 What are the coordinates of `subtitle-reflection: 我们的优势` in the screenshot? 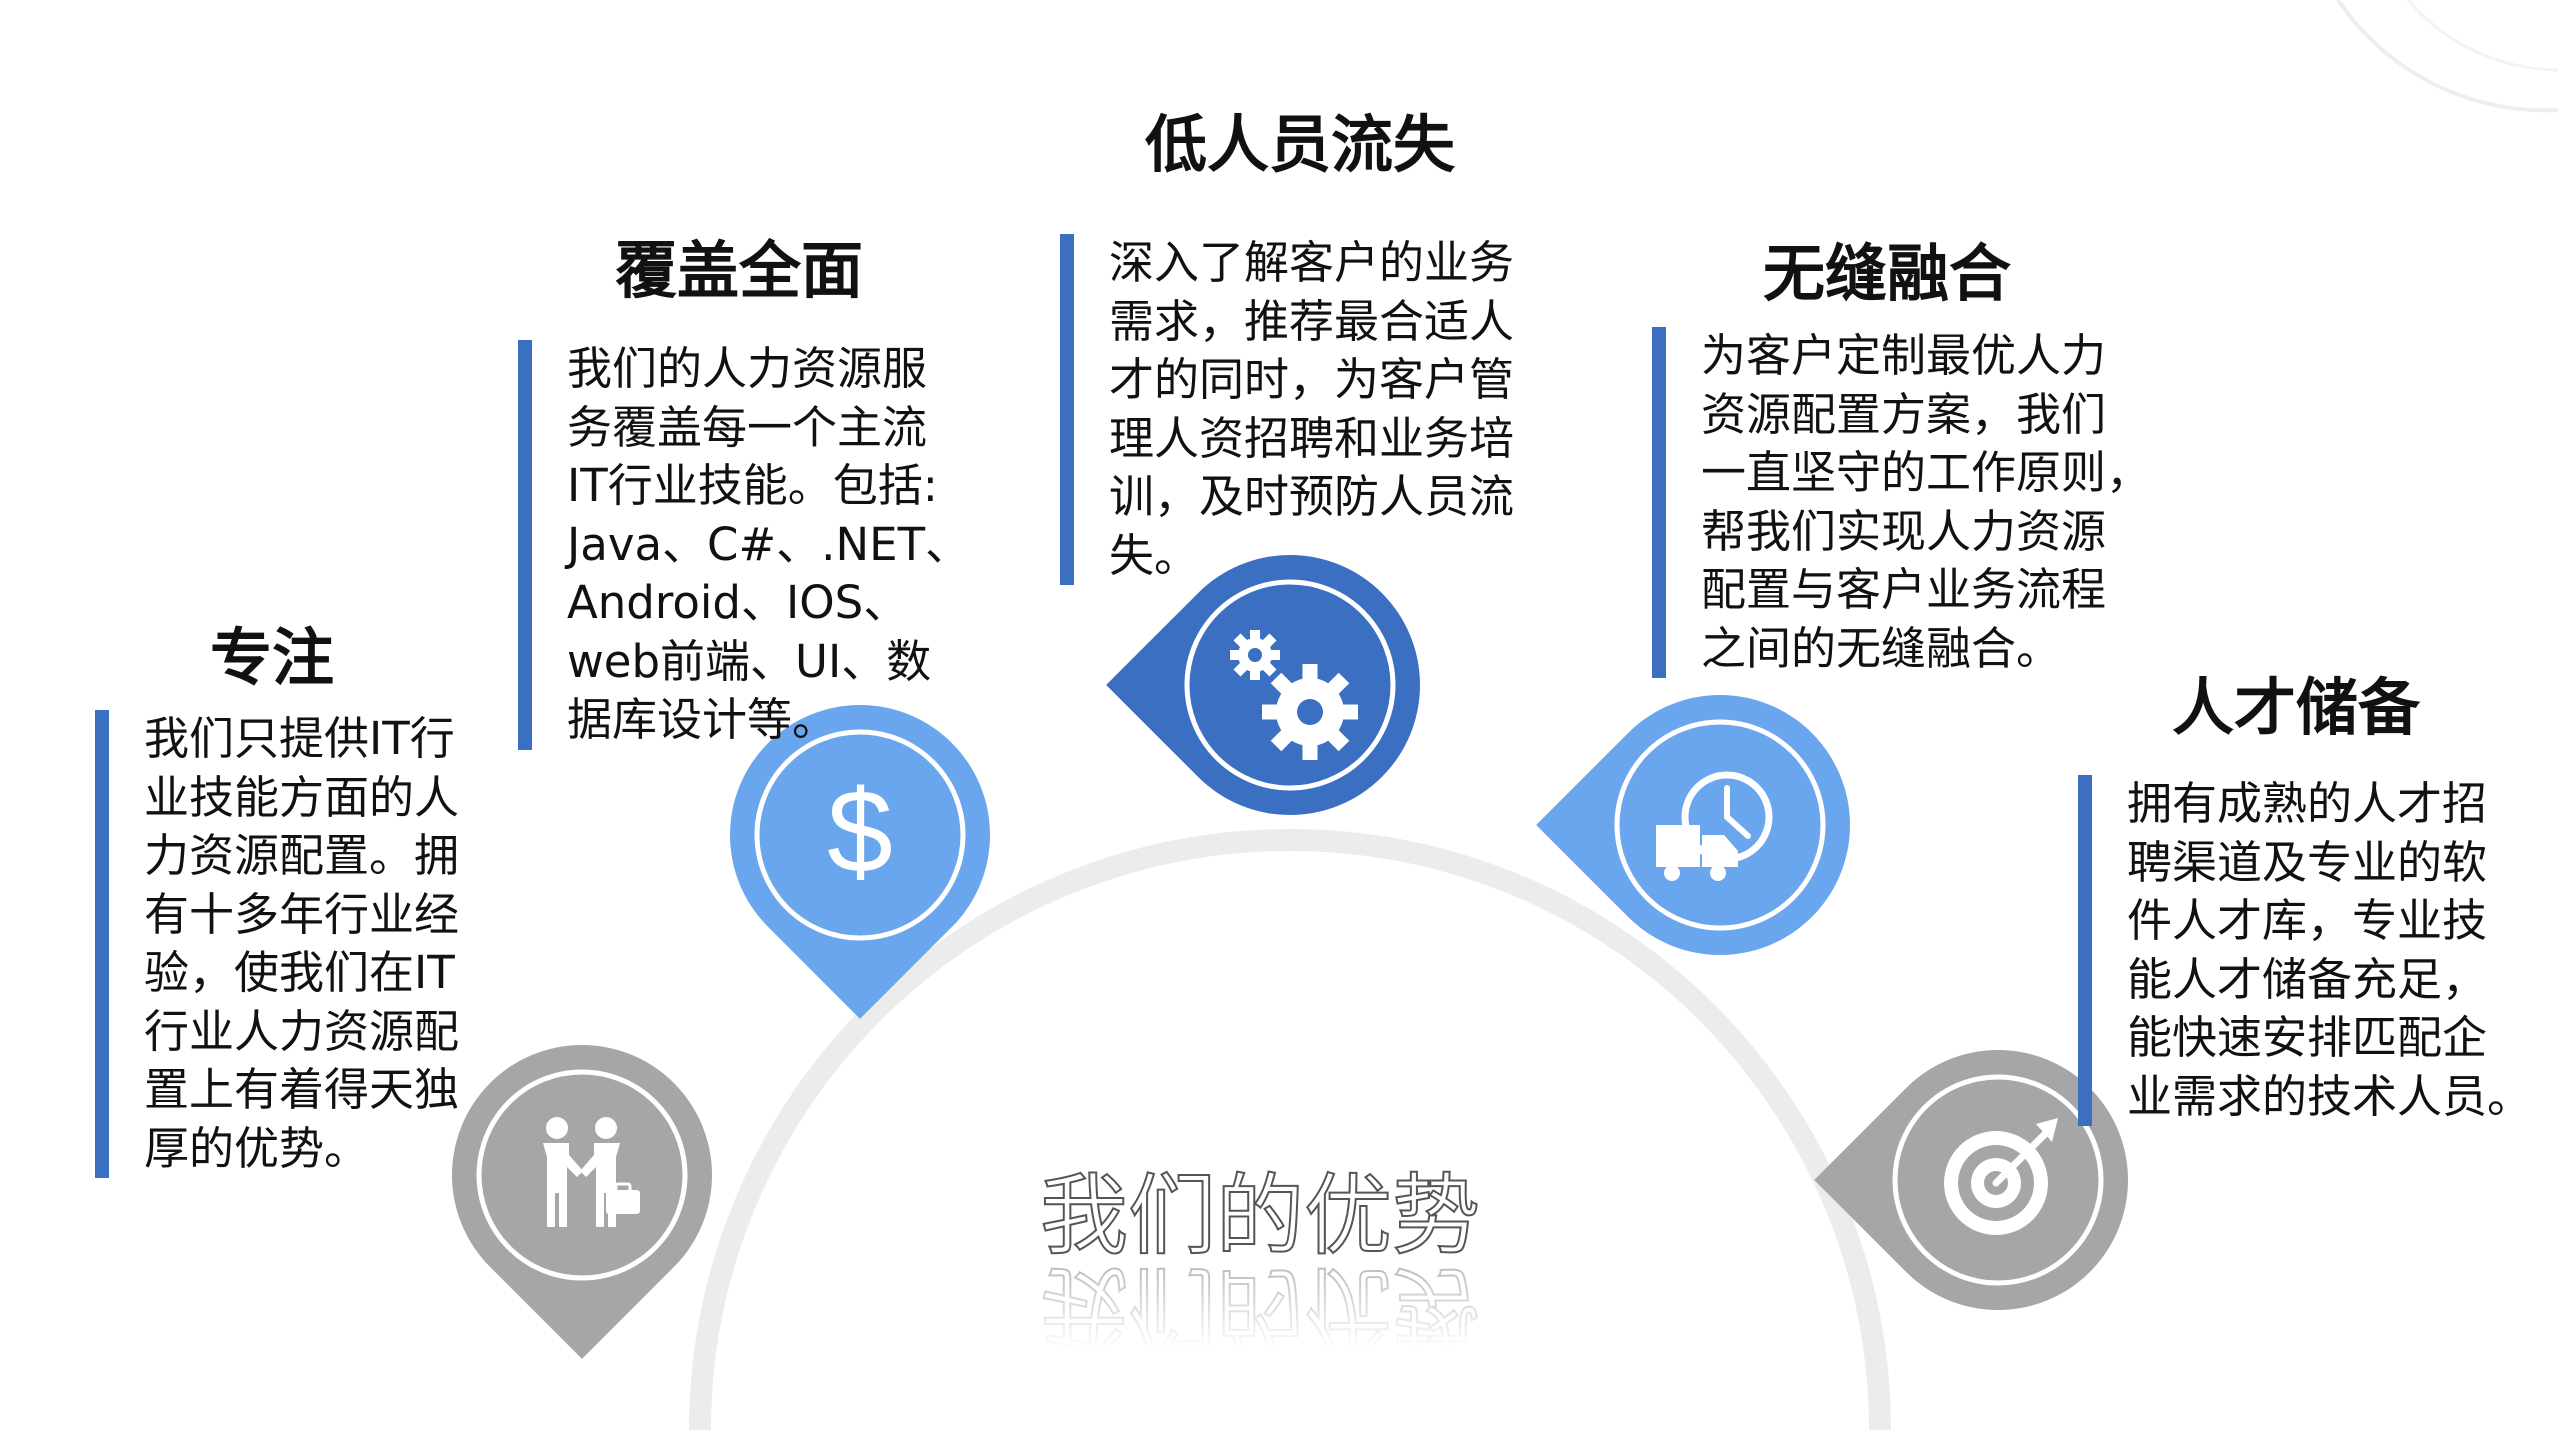 It's located at (1260, 1306).